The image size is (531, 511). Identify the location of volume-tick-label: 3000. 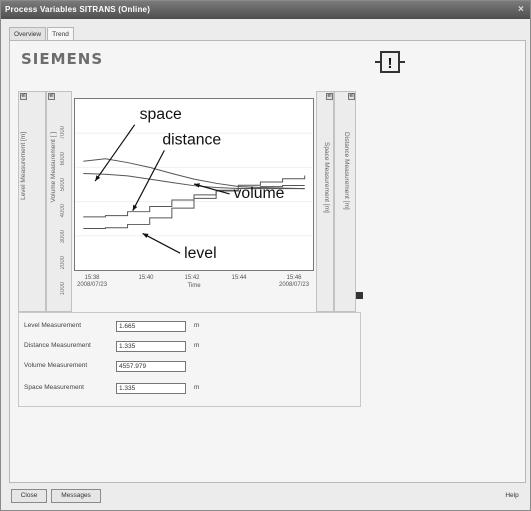
(63, 237).